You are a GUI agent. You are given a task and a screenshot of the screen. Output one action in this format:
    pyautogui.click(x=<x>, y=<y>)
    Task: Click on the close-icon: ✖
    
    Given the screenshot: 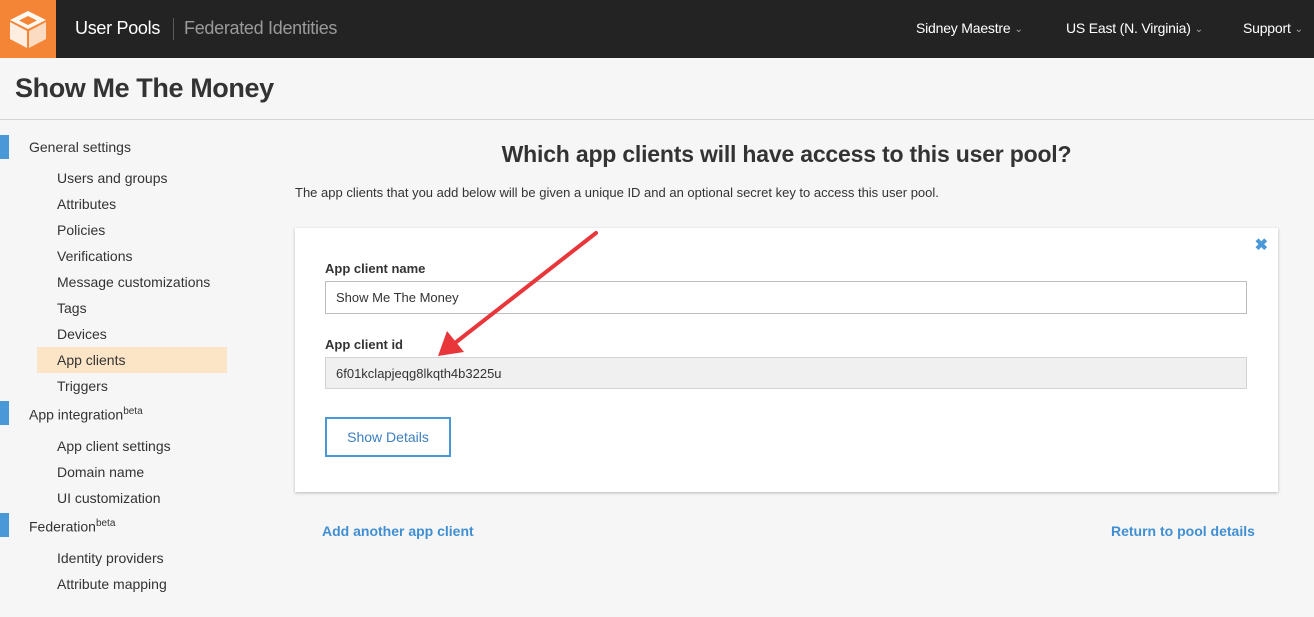 What is the action you would take?
    pyautogui.click(x=1261, y=246)
    